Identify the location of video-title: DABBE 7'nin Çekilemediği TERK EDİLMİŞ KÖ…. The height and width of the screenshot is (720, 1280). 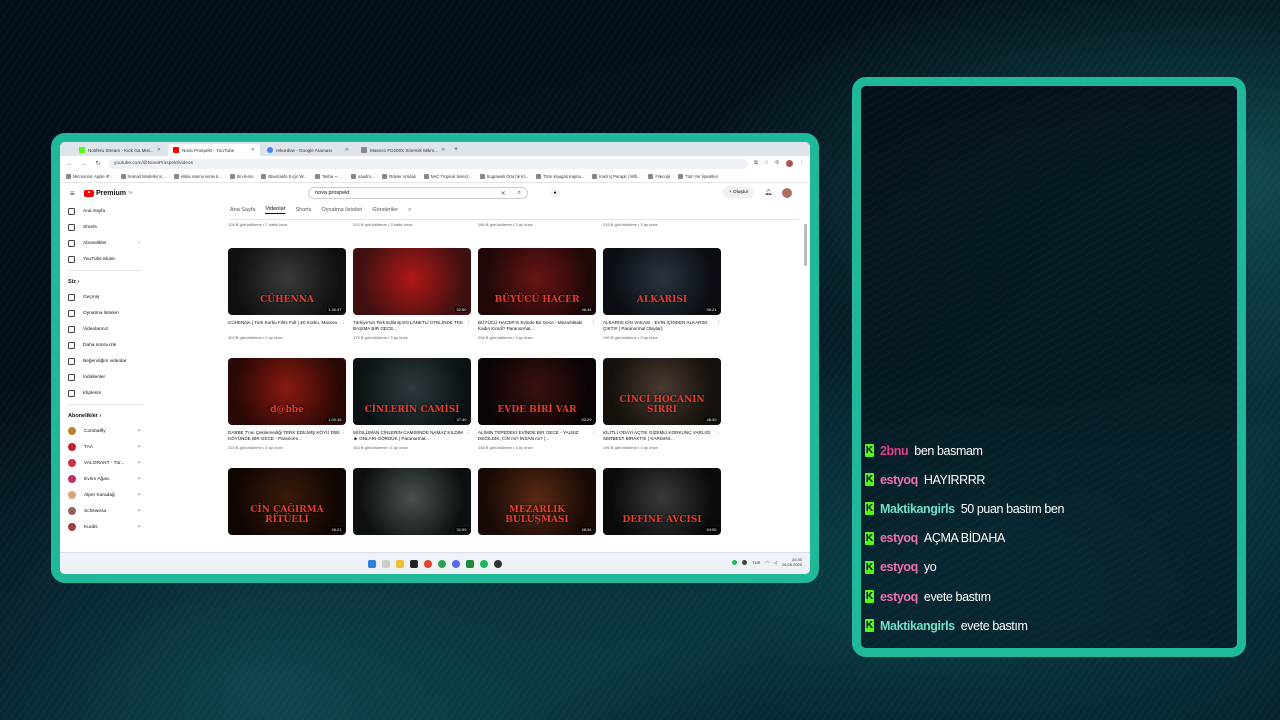
(287, 436).